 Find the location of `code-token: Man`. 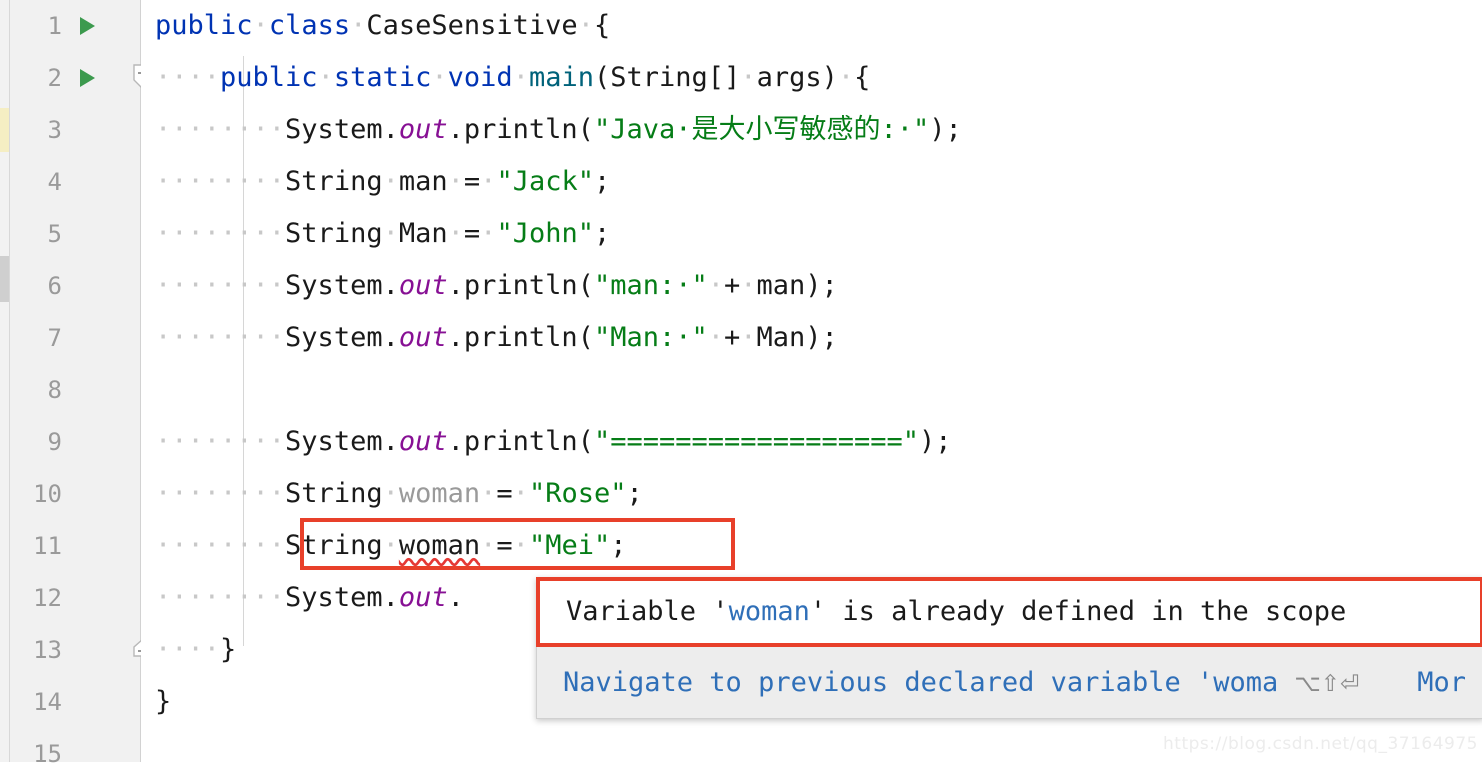

code-token: Man is located at coordinates (423, 233).